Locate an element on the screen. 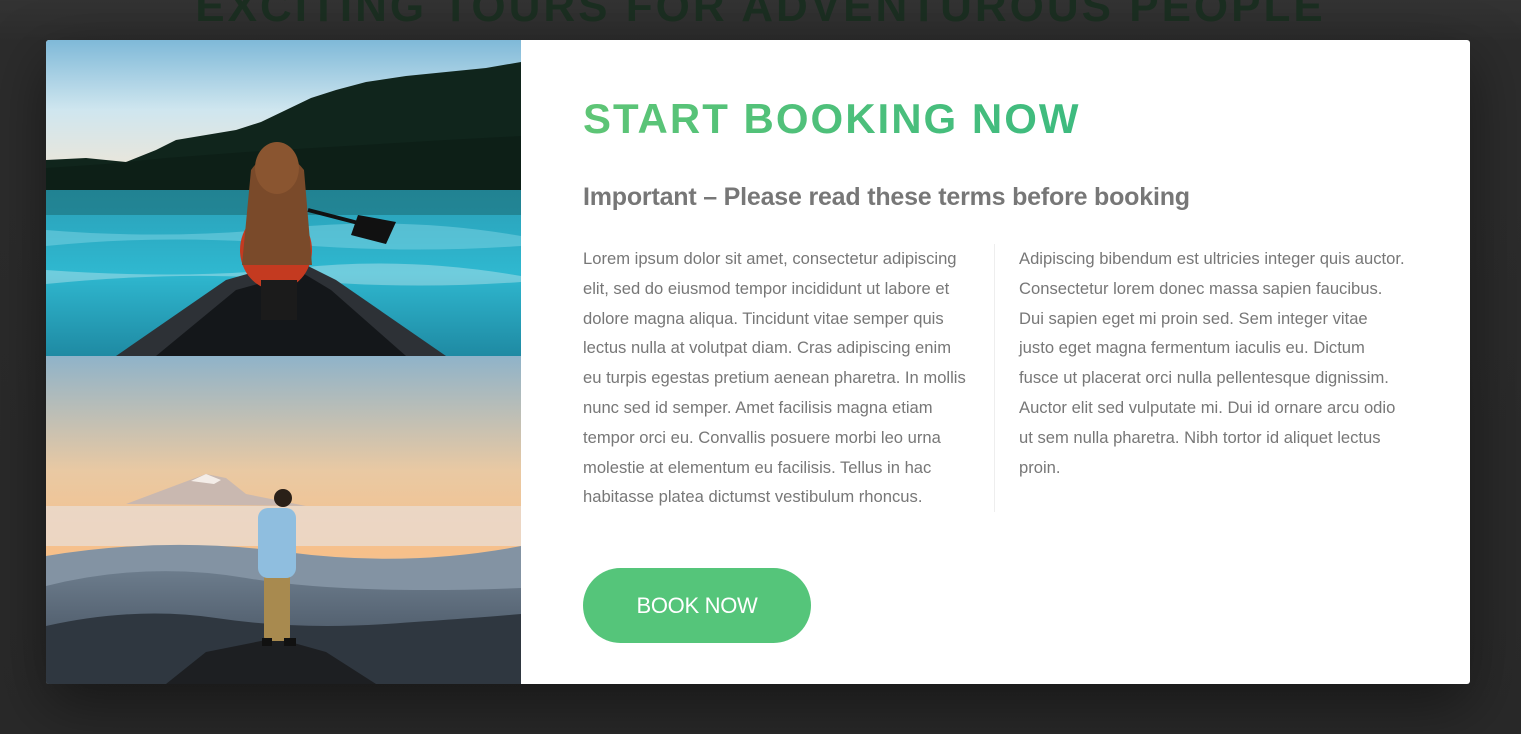 Image resolution: width=1521 pixels, height=734 pixels. popup-title: START BOOKING NOW is located at coordinates (995, 119).